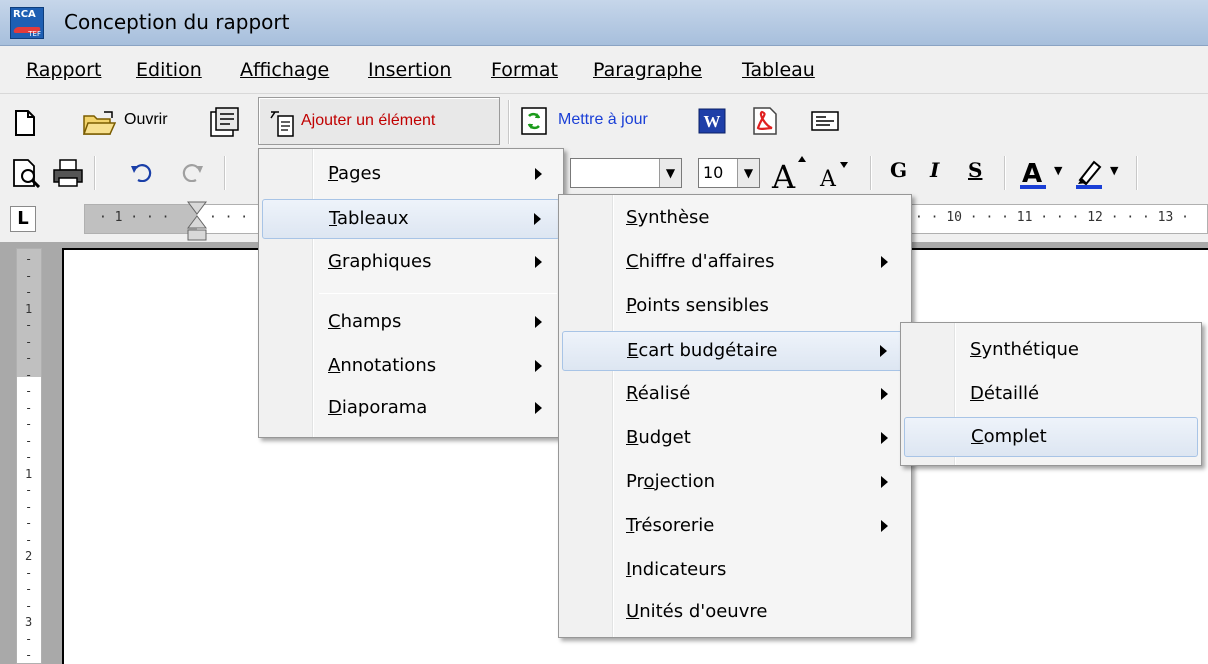 Image resolution: width=1208 pixels, height=664 pixels. I want to click on menu-item-graphiques: Graphiques, so click(411, 263).